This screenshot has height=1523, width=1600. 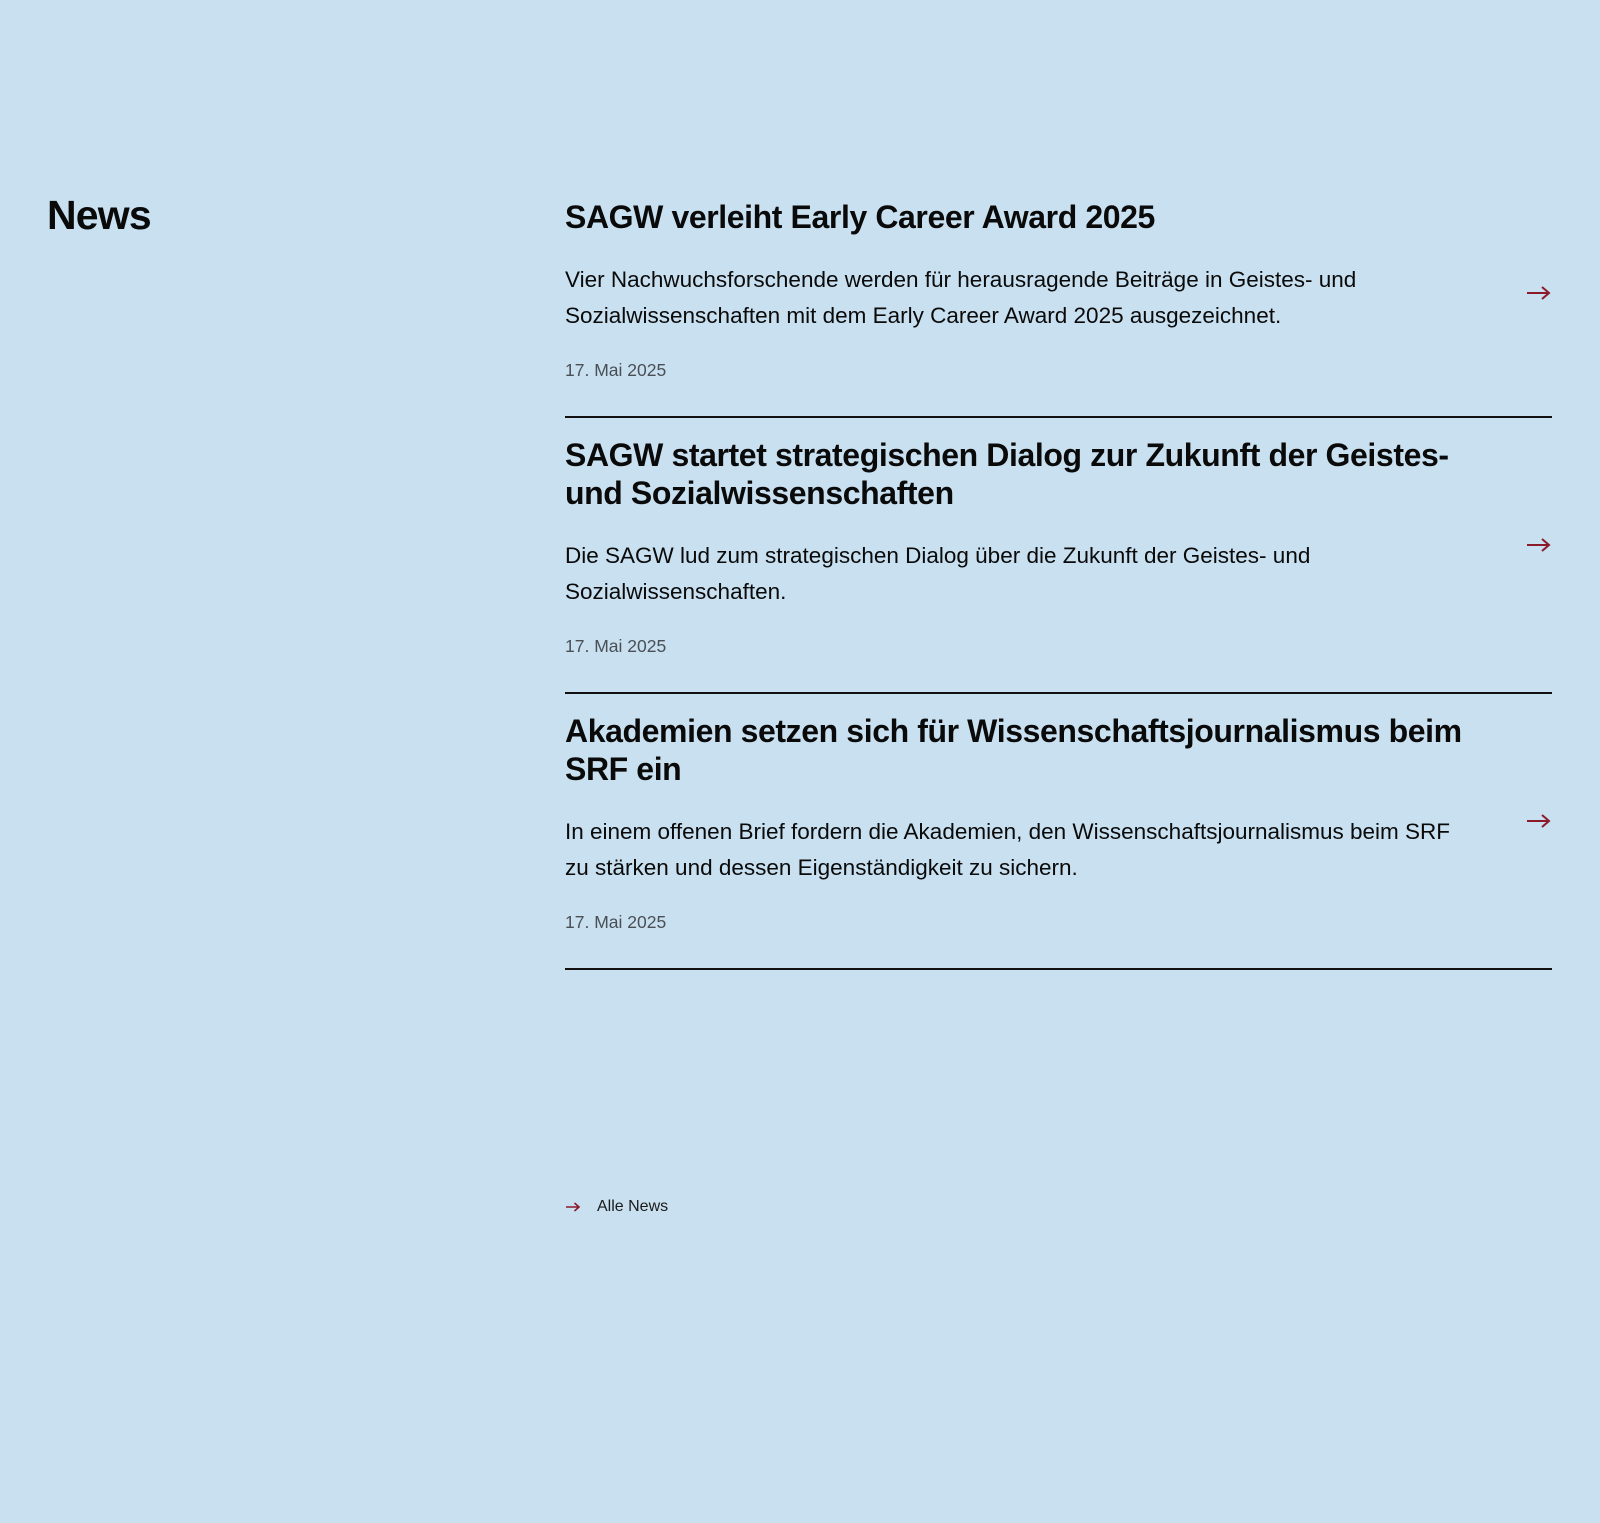 I want to click on all-news-link: Alle News, so click(x=616, y=1207).